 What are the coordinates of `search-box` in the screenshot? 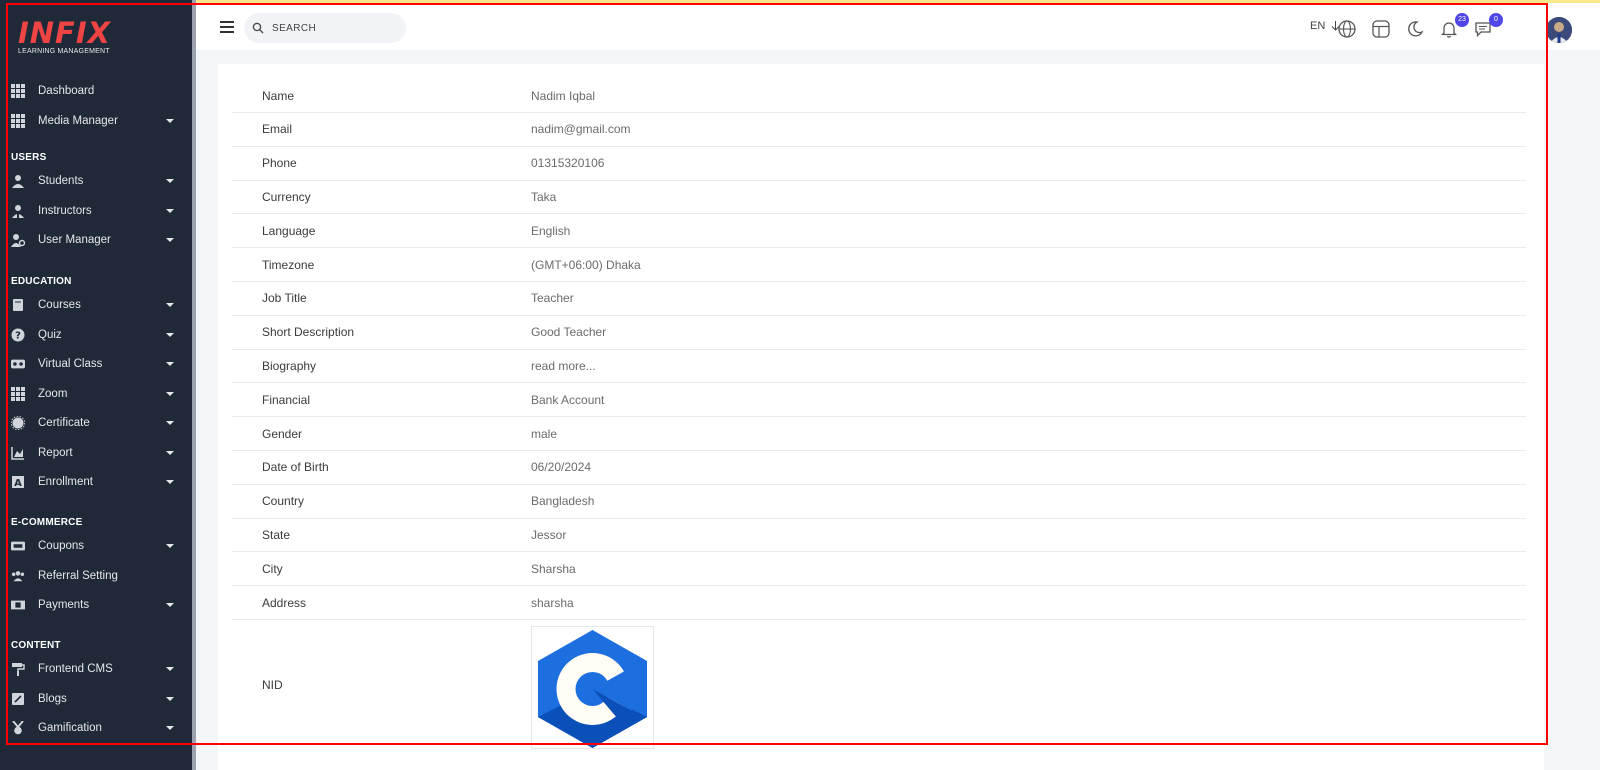 It's located at (325, 28).